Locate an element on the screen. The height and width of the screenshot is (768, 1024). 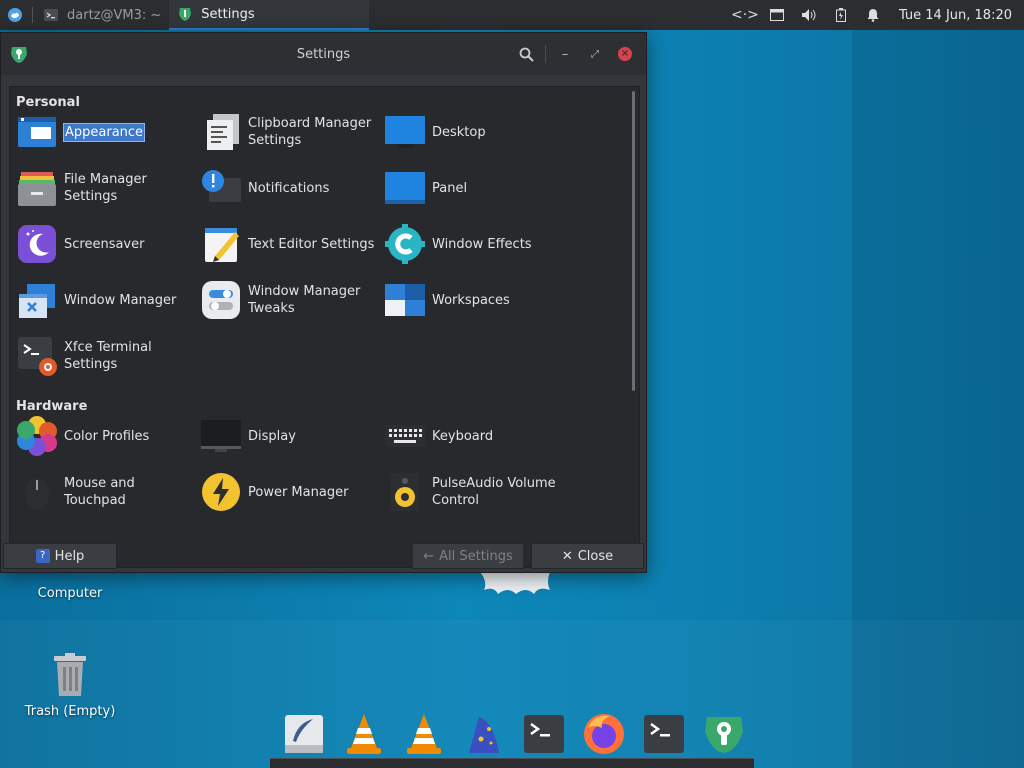
settings-item-label: Window Manager is located at coordinates (120, 300).